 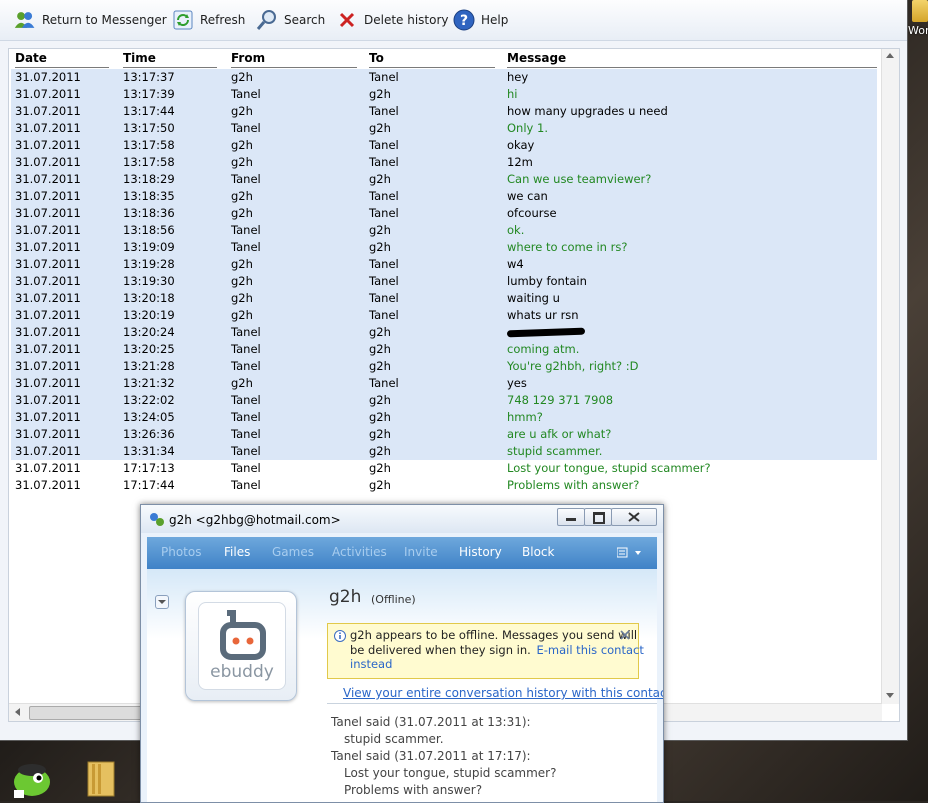 What do you see at coordinates (294, 59) in the screenshot?
I see `column-header-from: From` at bounding box center [294, 59].